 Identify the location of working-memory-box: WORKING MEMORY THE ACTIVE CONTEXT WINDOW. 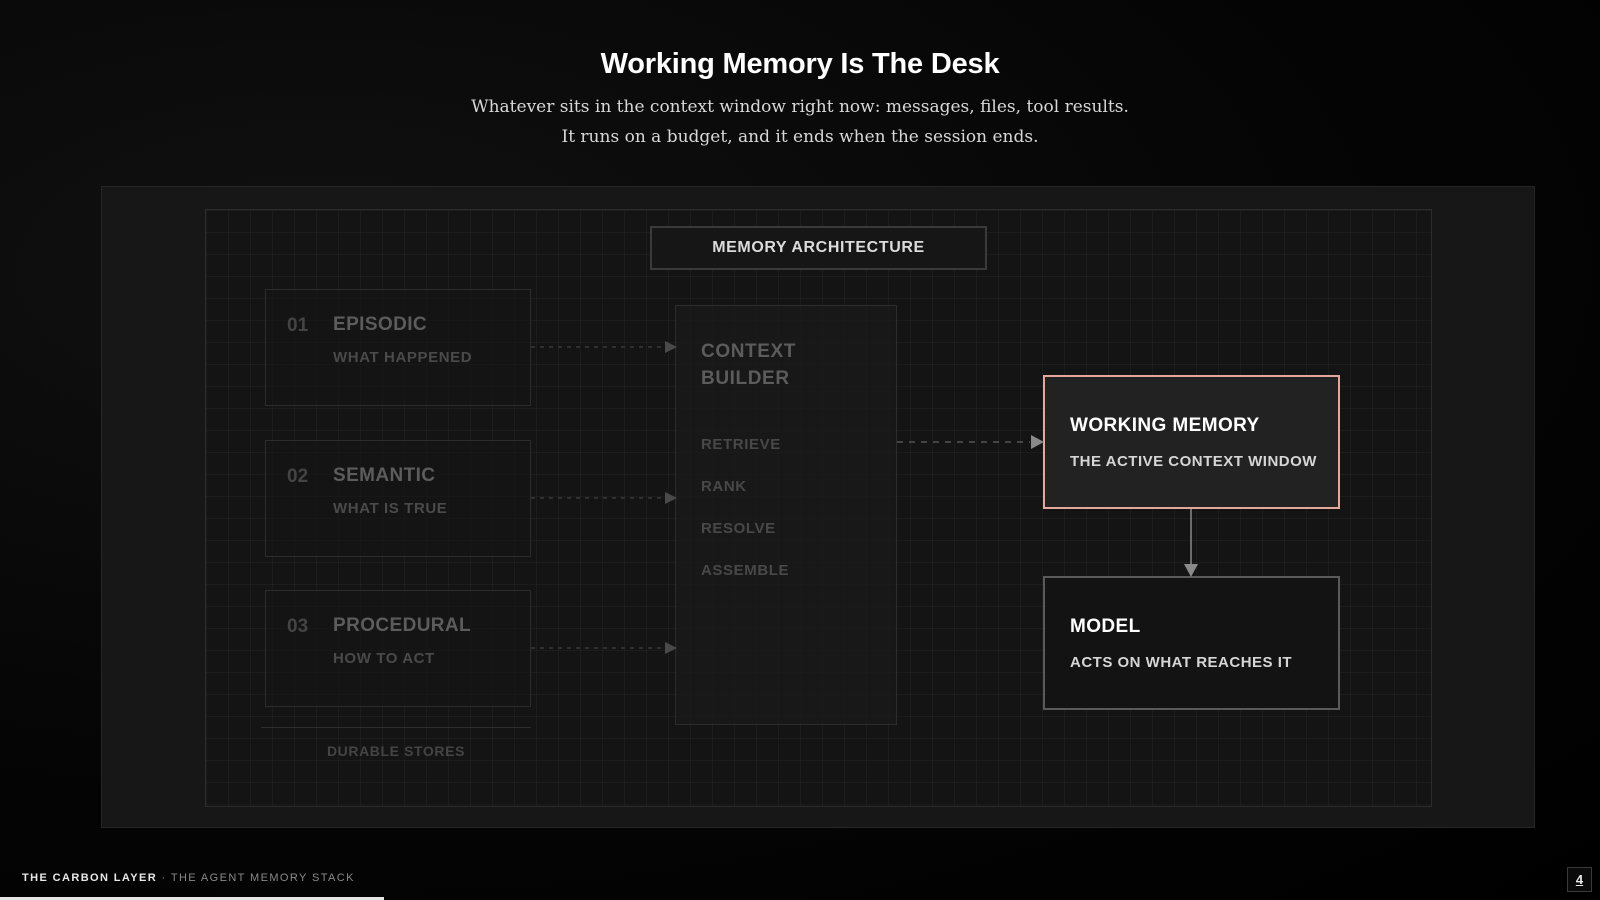
(1191, 442).